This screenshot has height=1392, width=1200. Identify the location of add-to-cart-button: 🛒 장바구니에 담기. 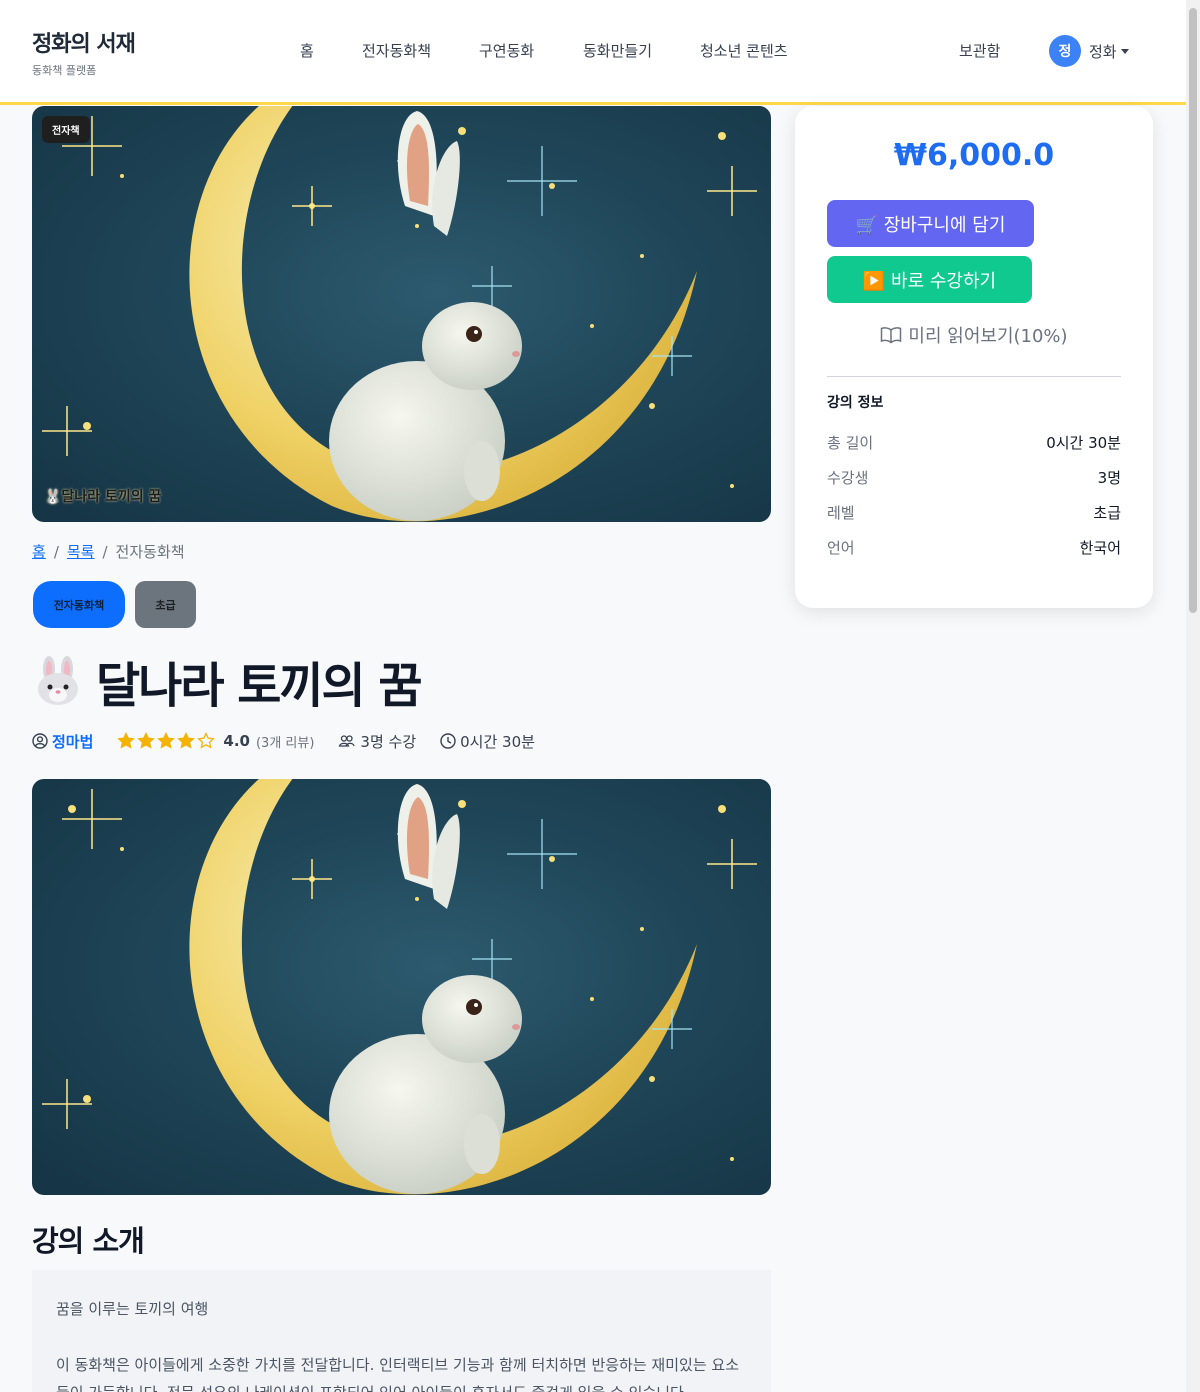
(930, 223).